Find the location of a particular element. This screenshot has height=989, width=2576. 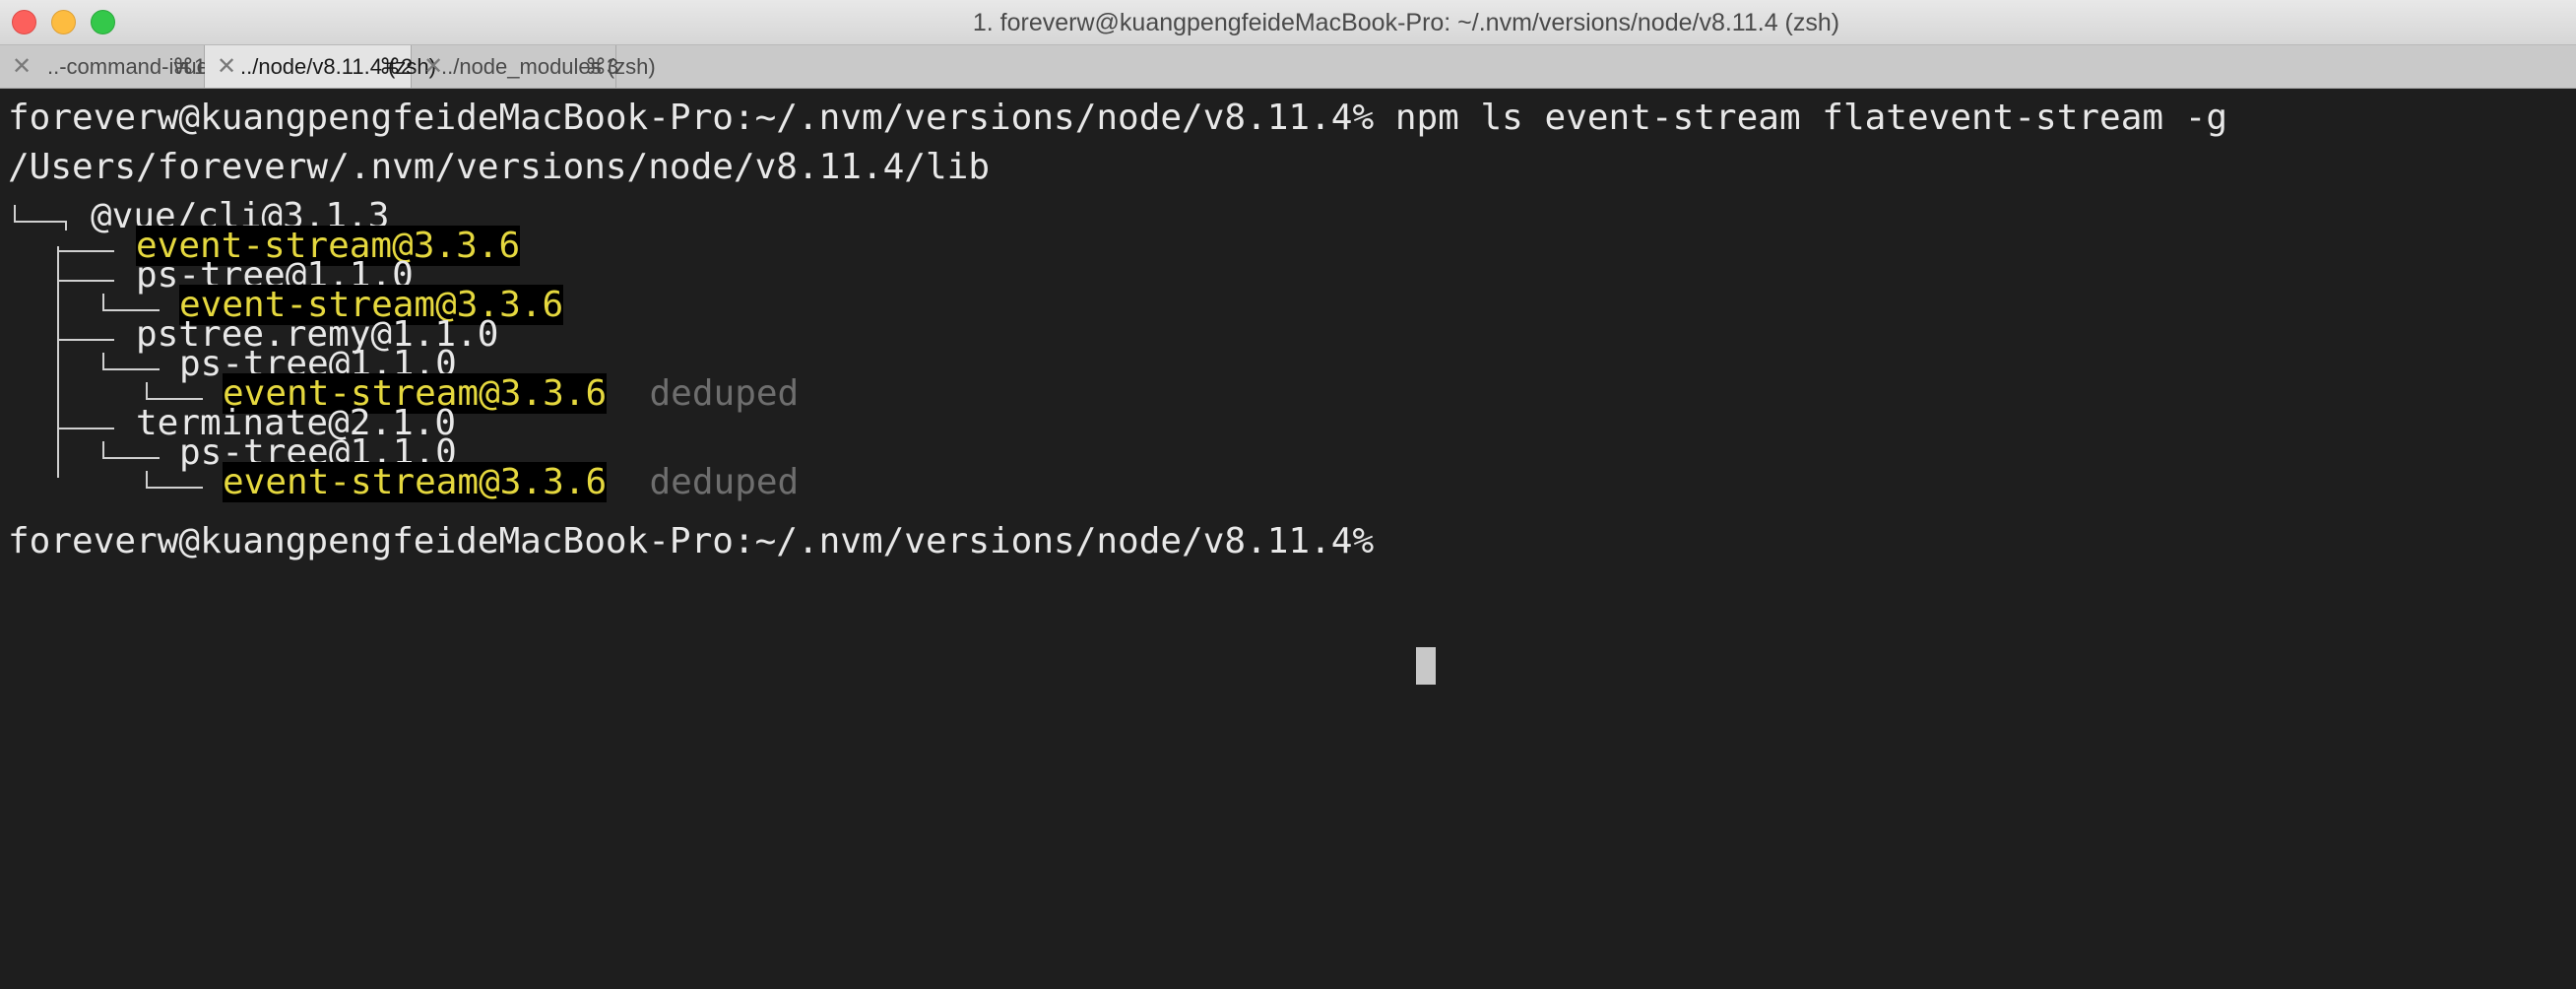

tab-1: ✕ ..-command-ivue (zsh) ⌘1 is located at coordinates (131, 66).